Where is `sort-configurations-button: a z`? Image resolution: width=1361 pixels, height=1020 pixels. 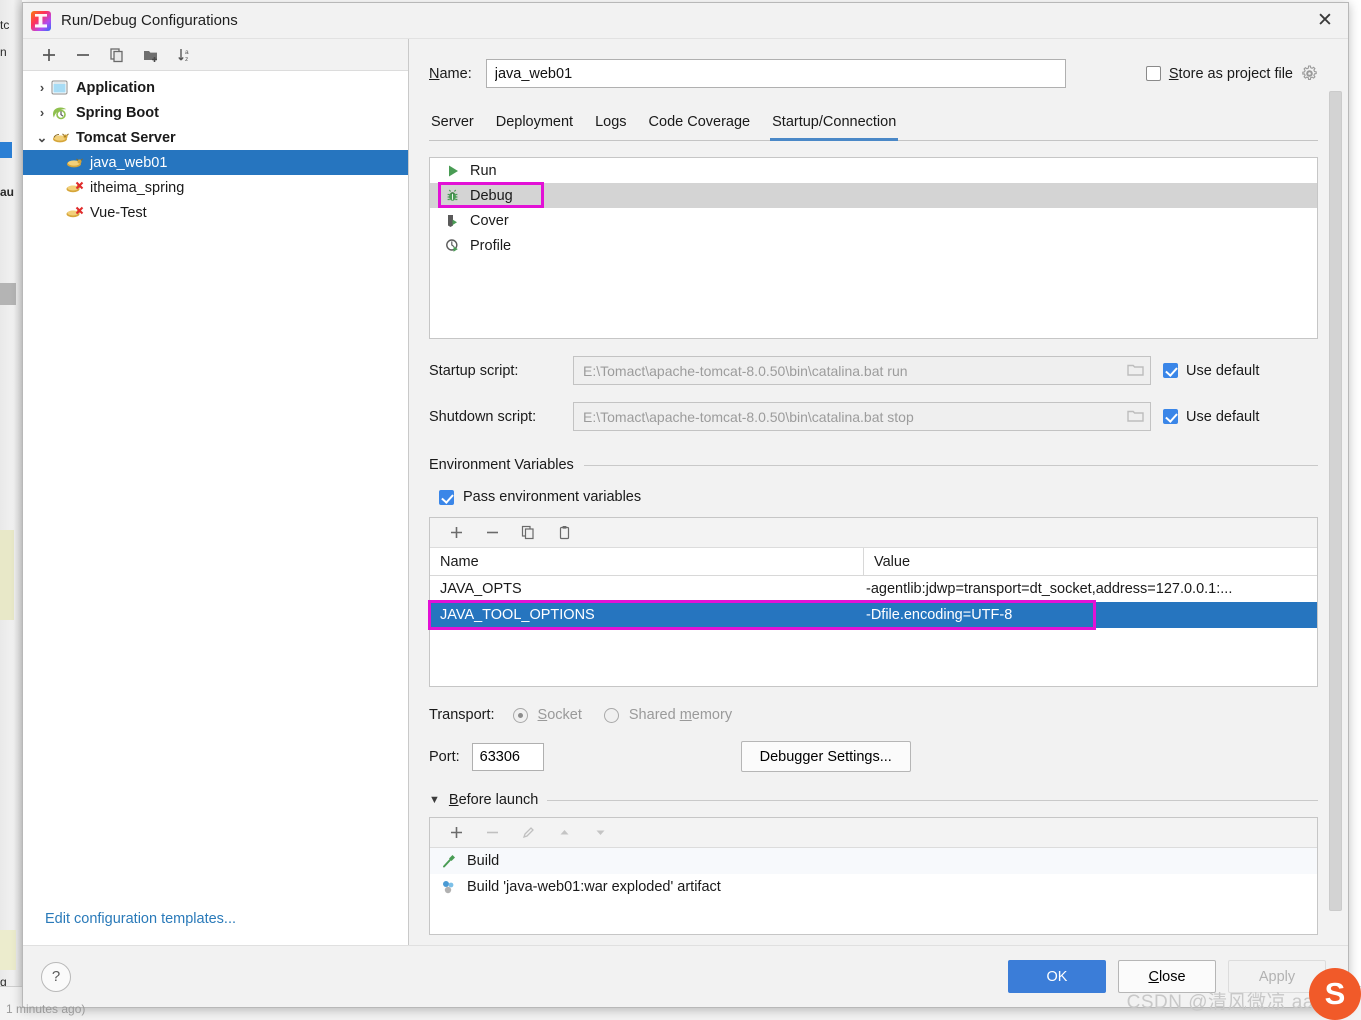
sort-configurations-button: a z is located at coordinates (185, 55).